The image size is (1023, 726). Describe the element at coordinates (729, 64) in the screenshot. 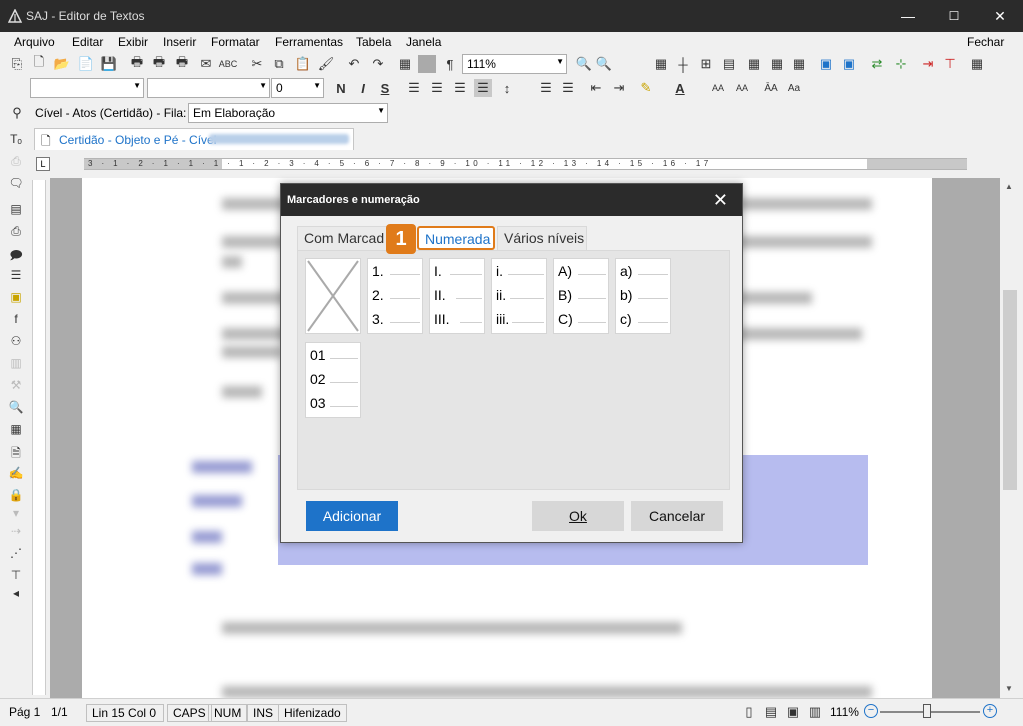

I see `table-cells-icon: ▤` at that location.